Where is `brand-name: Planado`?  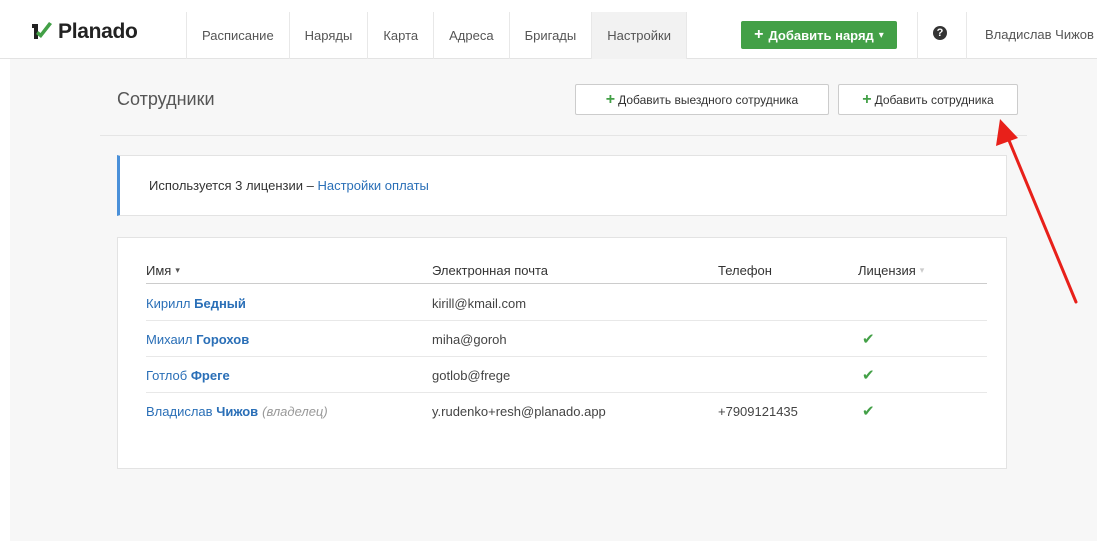 brand-name: Planado is located at coordinates (98, 31).